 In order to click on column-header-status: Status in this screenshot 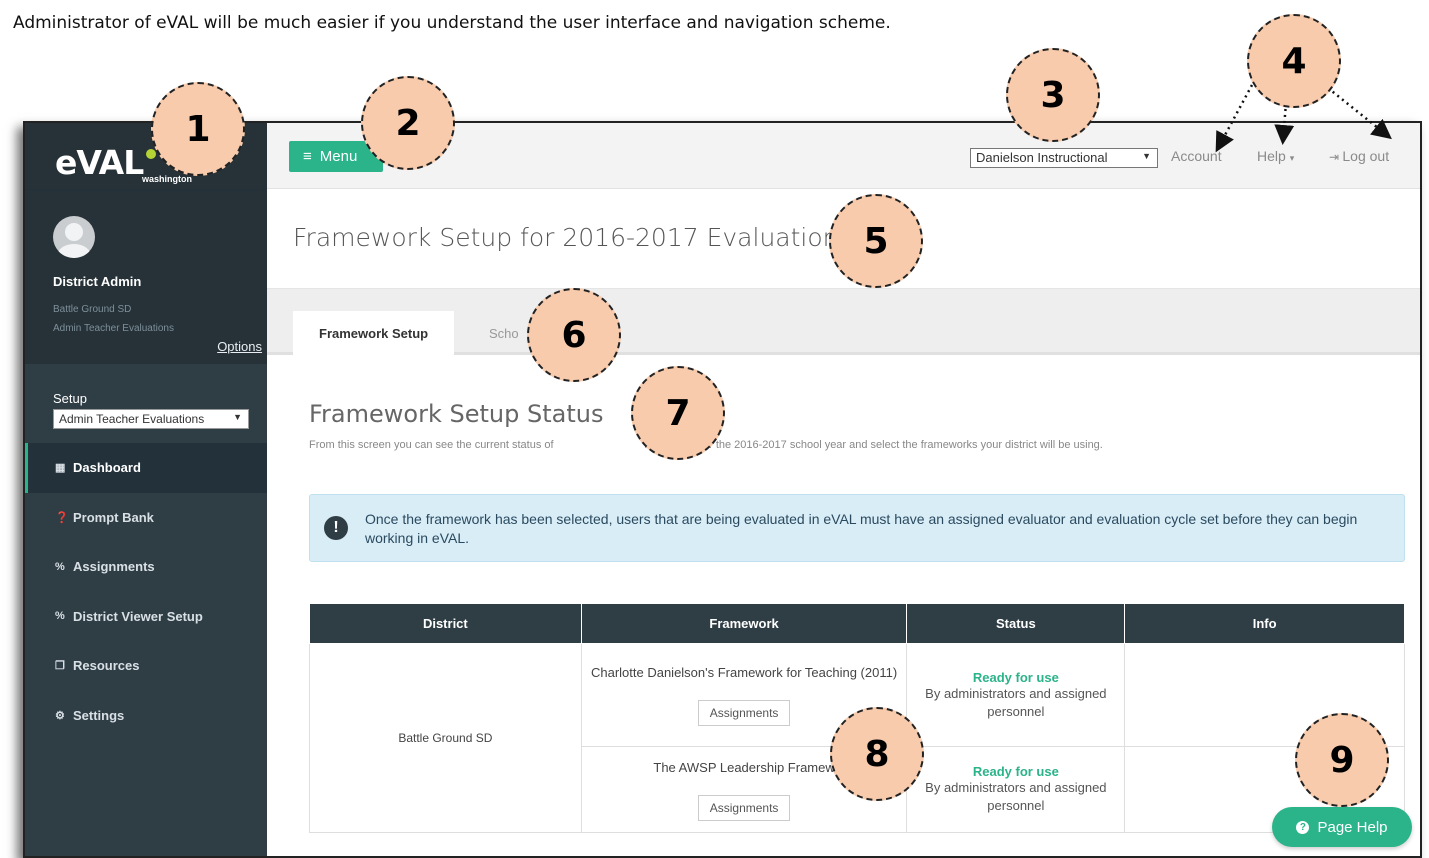, I will do `click(1016, 623)`.